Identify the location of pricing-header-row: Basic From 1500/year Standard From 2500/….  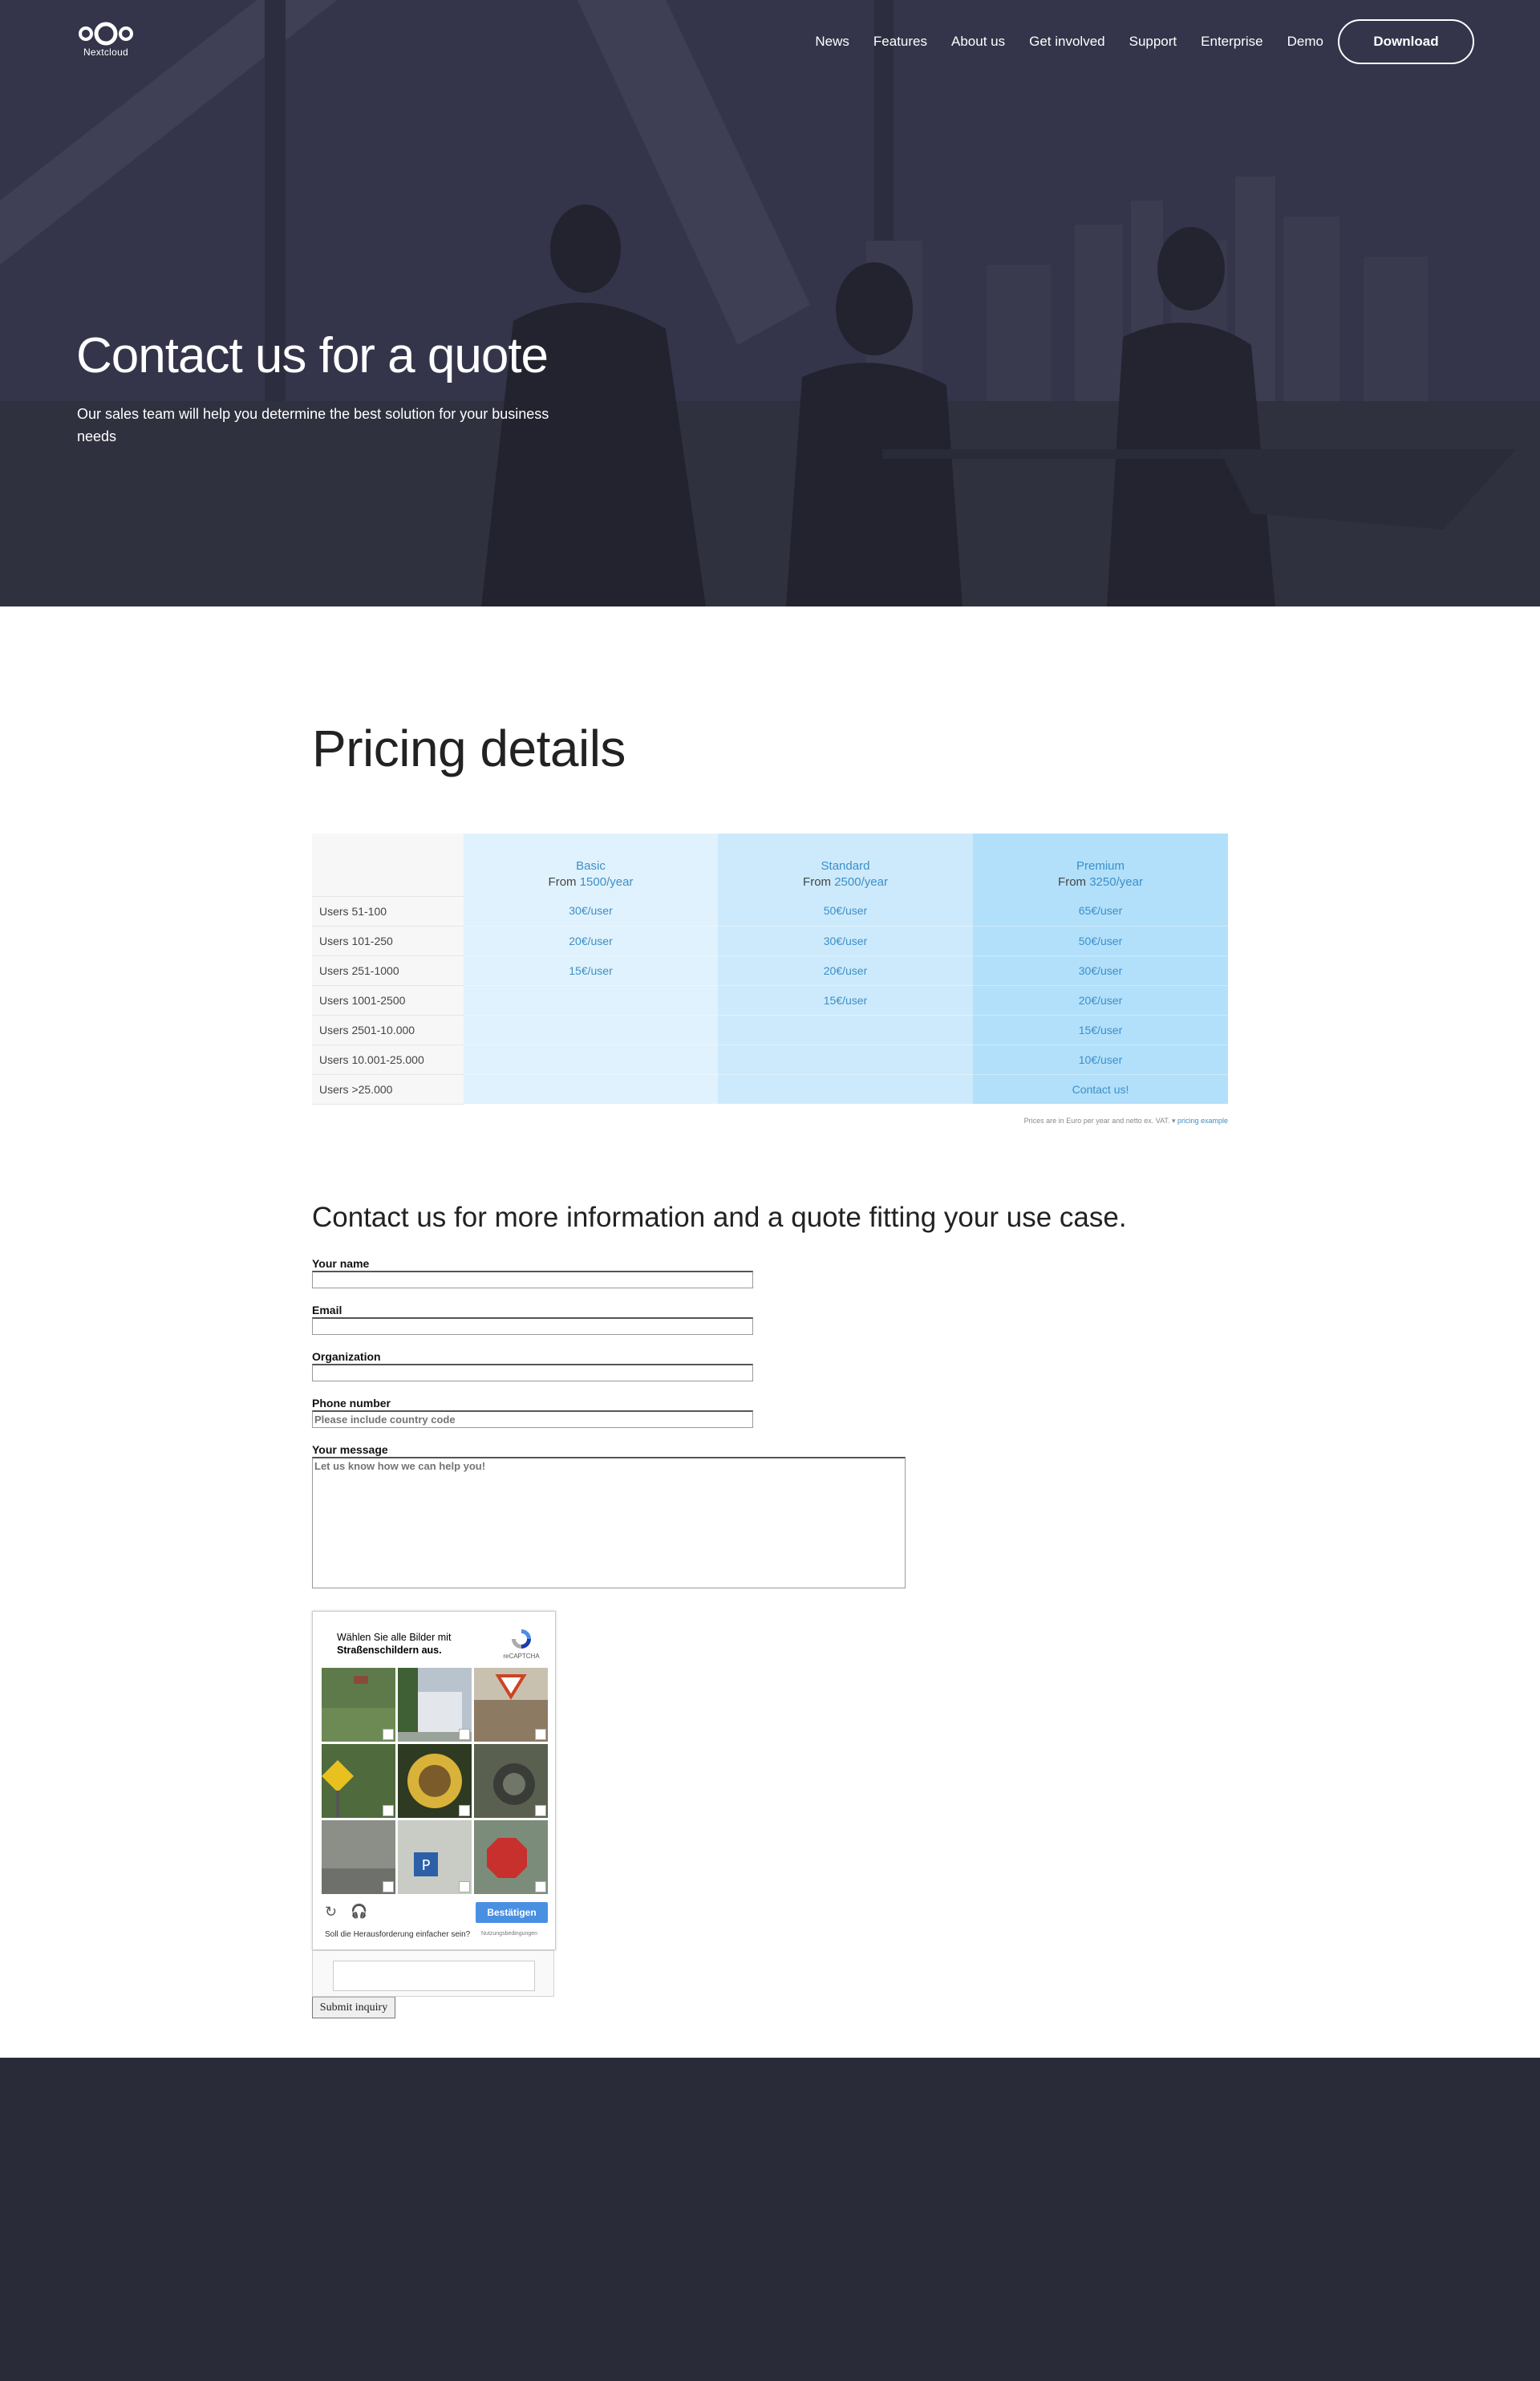
(770, 865).